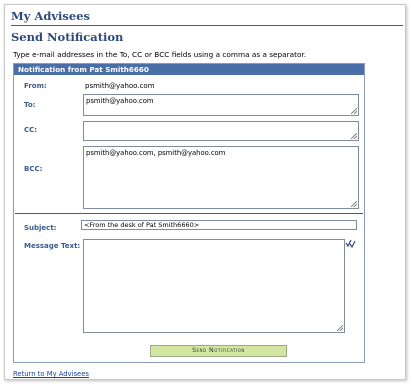  What do you see at coordinates (219, 225) in the screenshot?
I see `subject-input: <From the desk of Pat Smith6660>` at bounding box center [219, 225].